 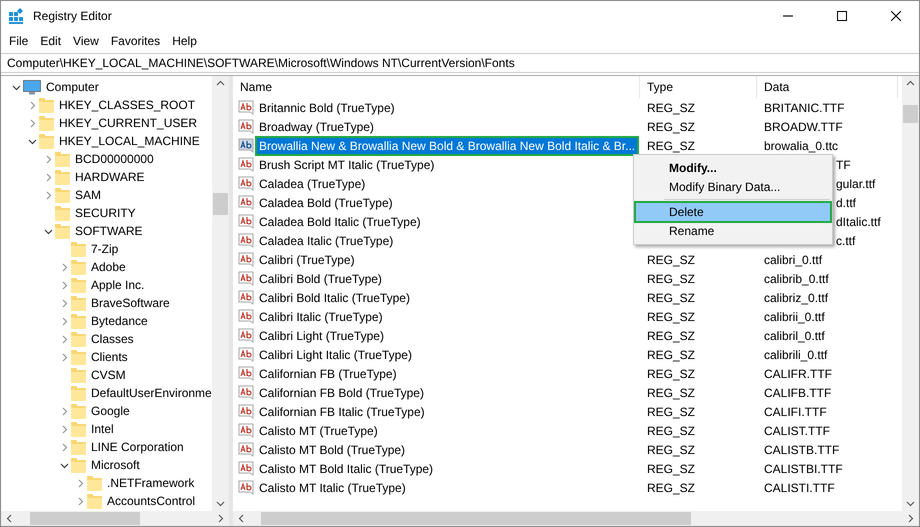 What do you see at coordinates (128, 123) in the screenshot?
I see `tree-item: HKEY_CURRENT_USER` at bounding box center [128, 123].